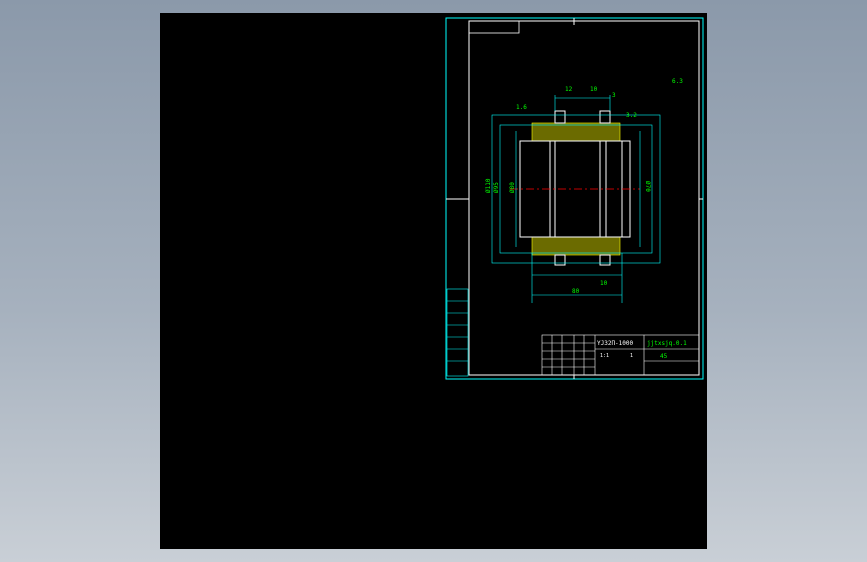 This screenshot has width=867, height=562. What do you see at coordinates (576, 291) in the screenshot?
I see `dim-length: 80` at bounding box center [576, 291].